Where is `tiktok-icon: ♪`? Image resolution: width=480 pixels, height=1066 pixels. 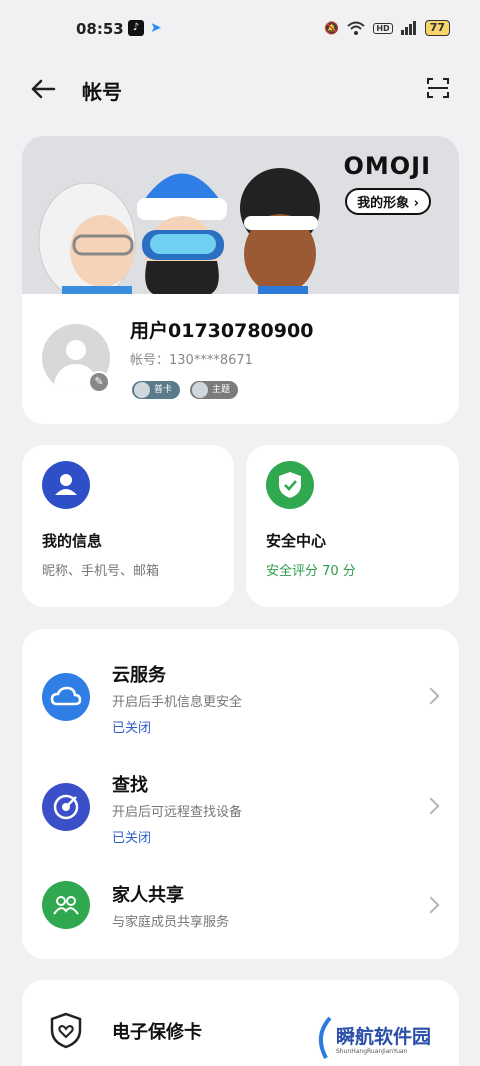 tiktok-icon: ♪ is located at coordinates (136, 28).